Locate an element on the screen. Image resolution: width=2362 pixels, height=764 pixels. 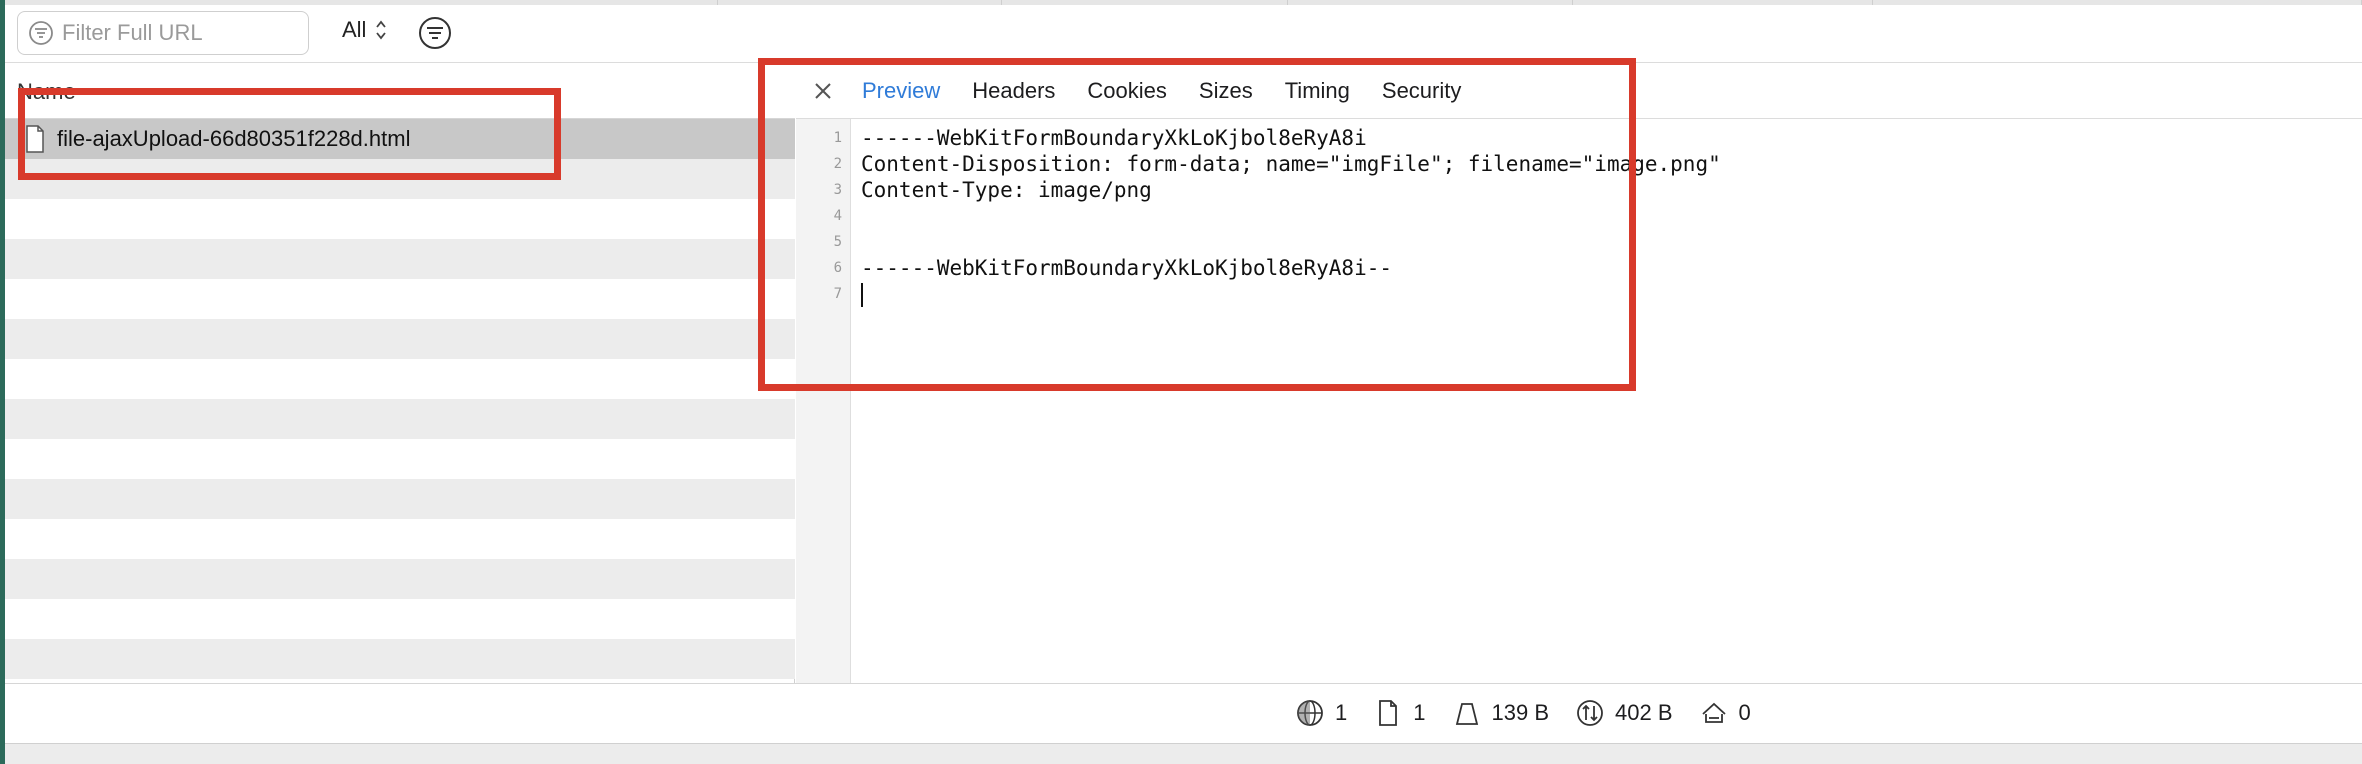
size-stat: 402 B is located at coordinates (1624, 713).